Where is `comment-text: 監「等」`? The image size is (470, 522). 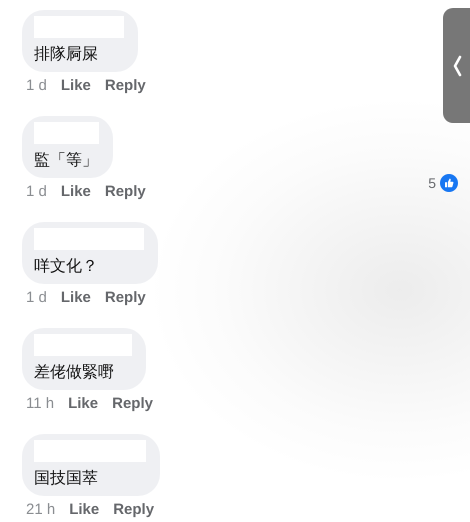 comment-text: 監「等」 is located at coordinates (66, 160).